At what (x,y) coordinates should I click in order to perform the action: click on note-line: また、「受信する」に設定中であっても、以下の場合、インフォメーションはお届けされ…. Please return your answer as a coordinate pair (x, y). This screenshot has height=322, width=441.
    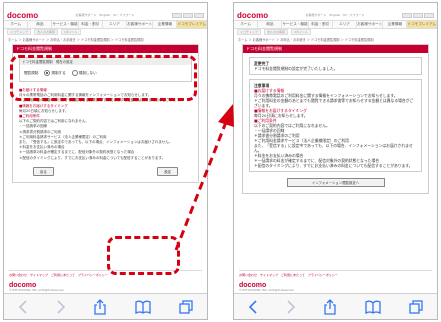
    Looking at the image, I should click on (333, 148).